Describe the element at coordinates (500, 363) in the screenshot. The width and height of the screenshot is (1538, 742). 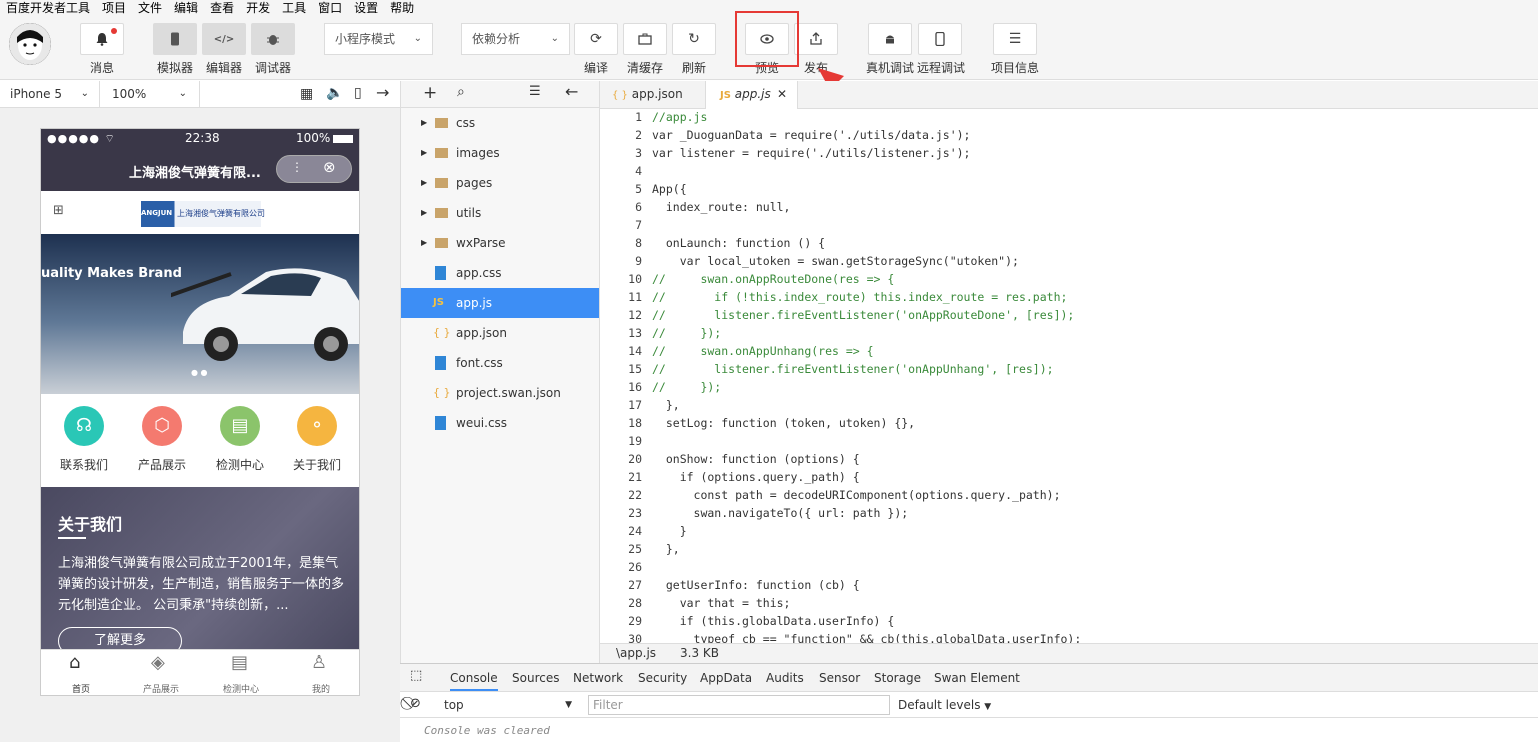
I see `tree-file-font-css: font.css` at that location.